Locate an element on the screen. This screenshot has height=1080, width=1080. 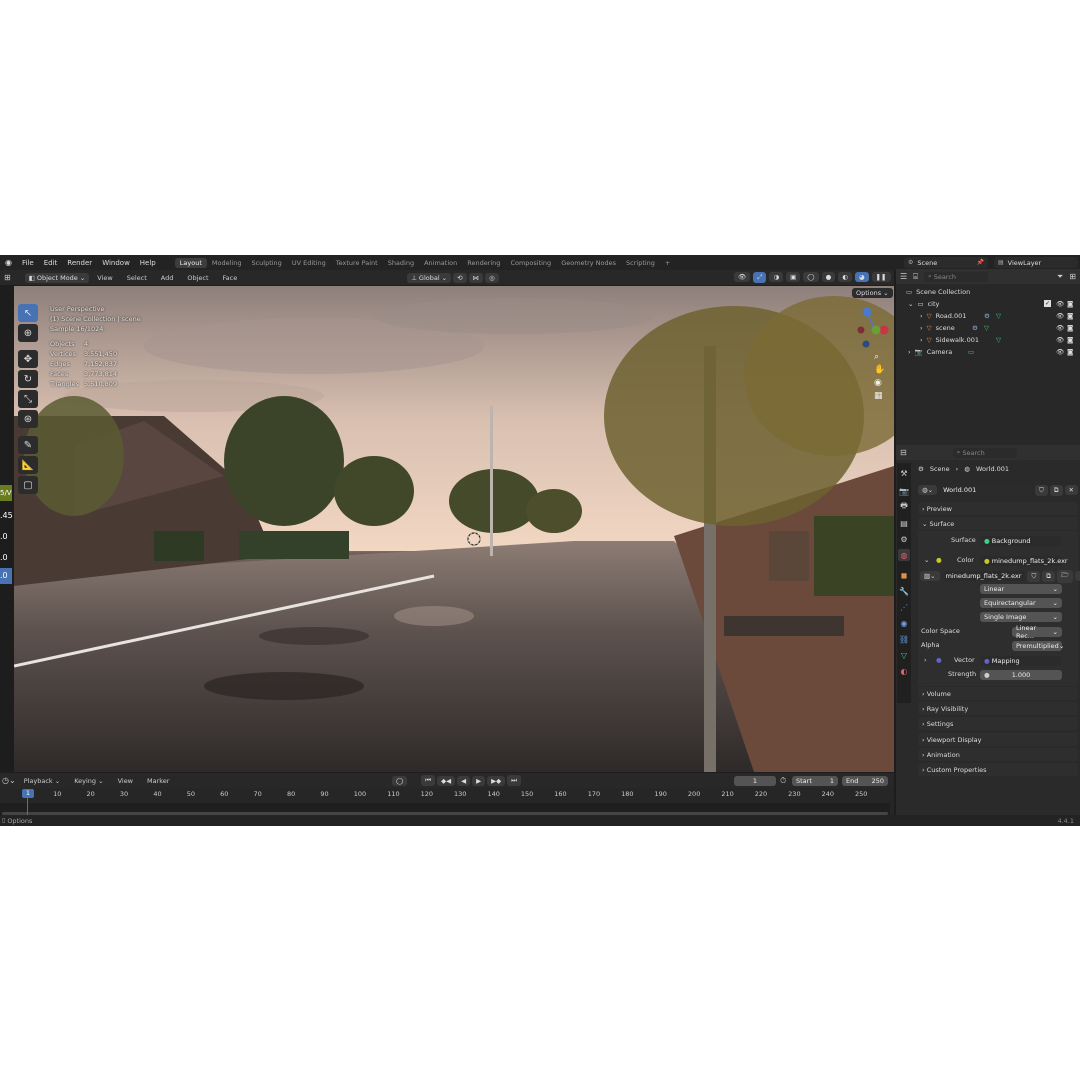
workspace-tab-scripting: Scripting is located at coordinates (640, 263).